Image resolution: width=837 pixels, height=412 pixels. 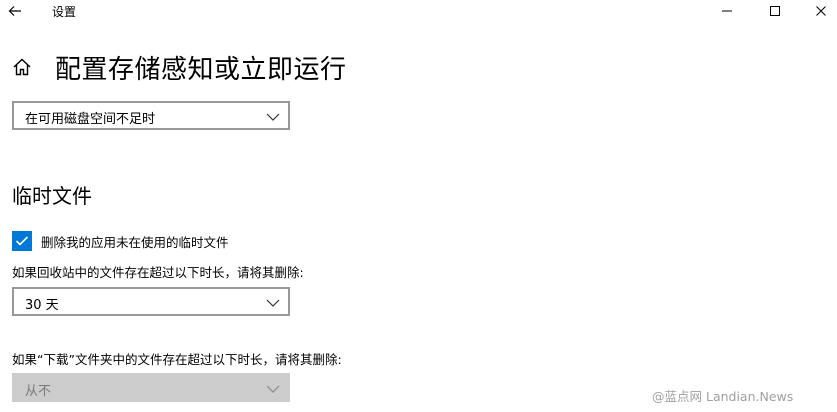 I want to click on delete-unused-temp-files-checkbox, so click(x=22, y=241).